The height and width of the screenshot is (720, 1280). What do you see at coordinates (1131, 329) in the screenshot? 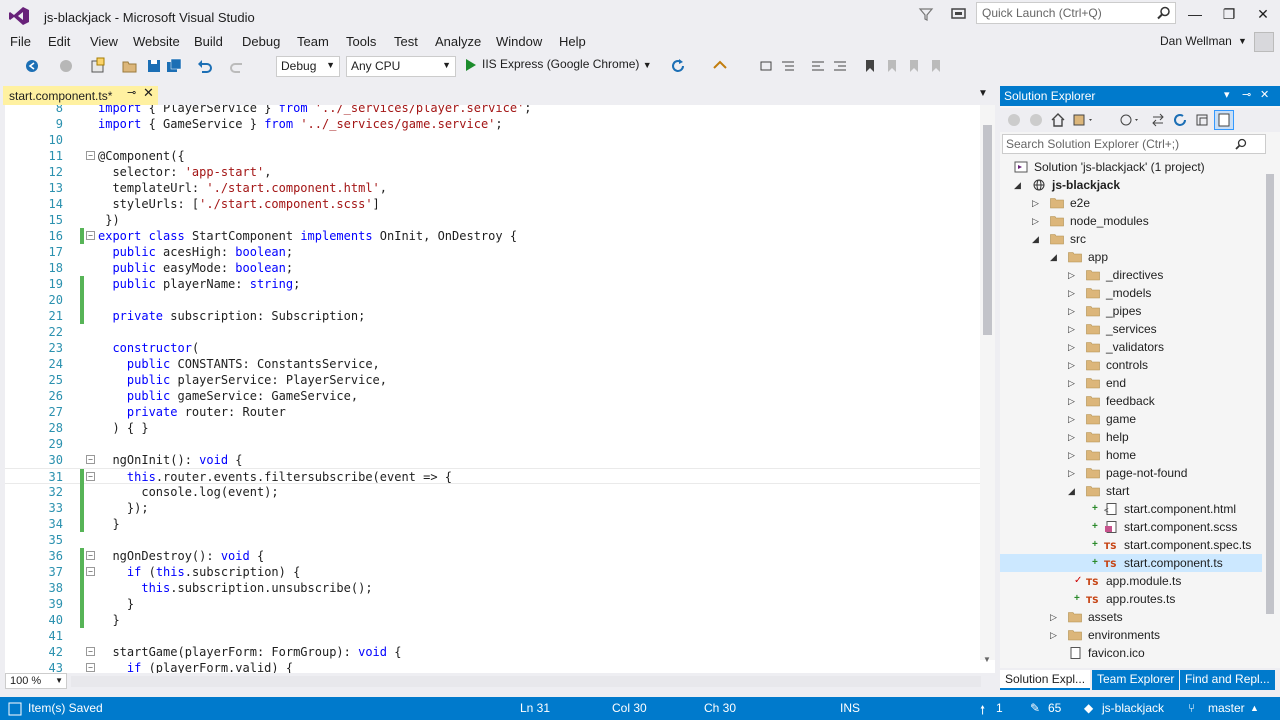
I see `tree-item: ▷ _services` at bounding box center [1131, 329].